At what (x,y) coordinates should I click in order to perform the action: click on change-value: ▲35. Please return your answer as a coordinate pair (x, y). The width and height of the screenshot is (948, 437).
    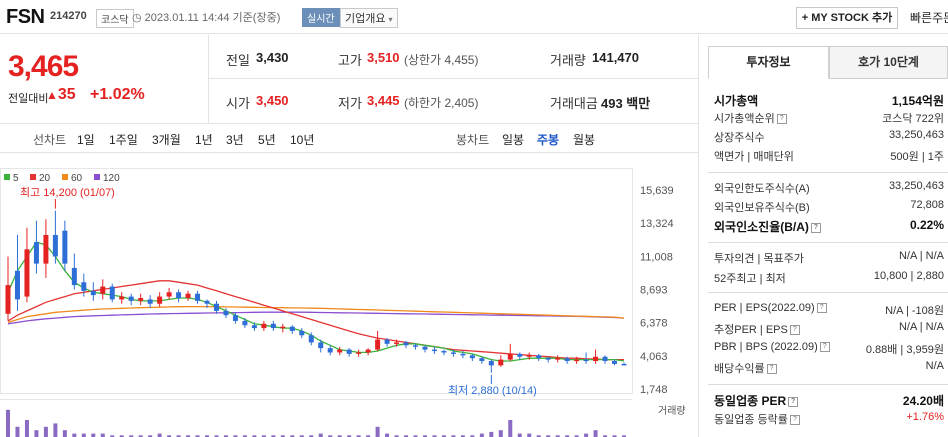
    Looking at the image, I should click on (61, 94).